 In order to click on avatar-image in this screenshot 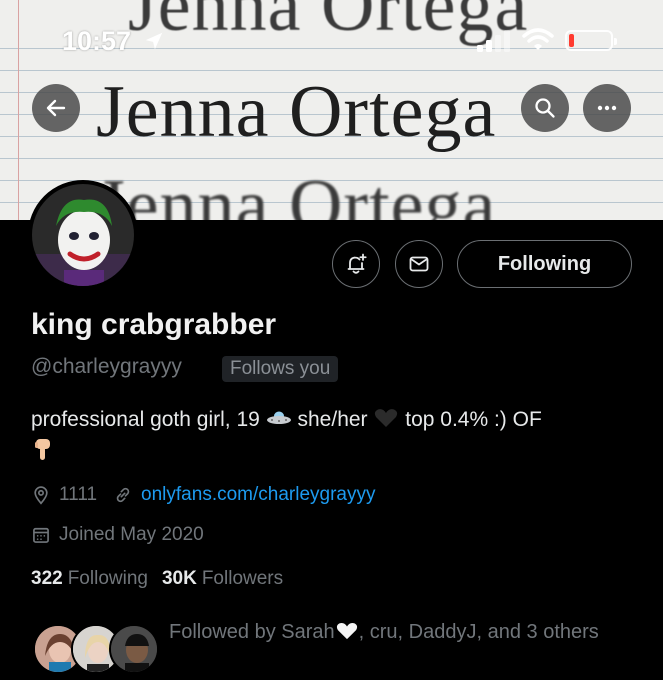, I will do `click(83, 235)`.